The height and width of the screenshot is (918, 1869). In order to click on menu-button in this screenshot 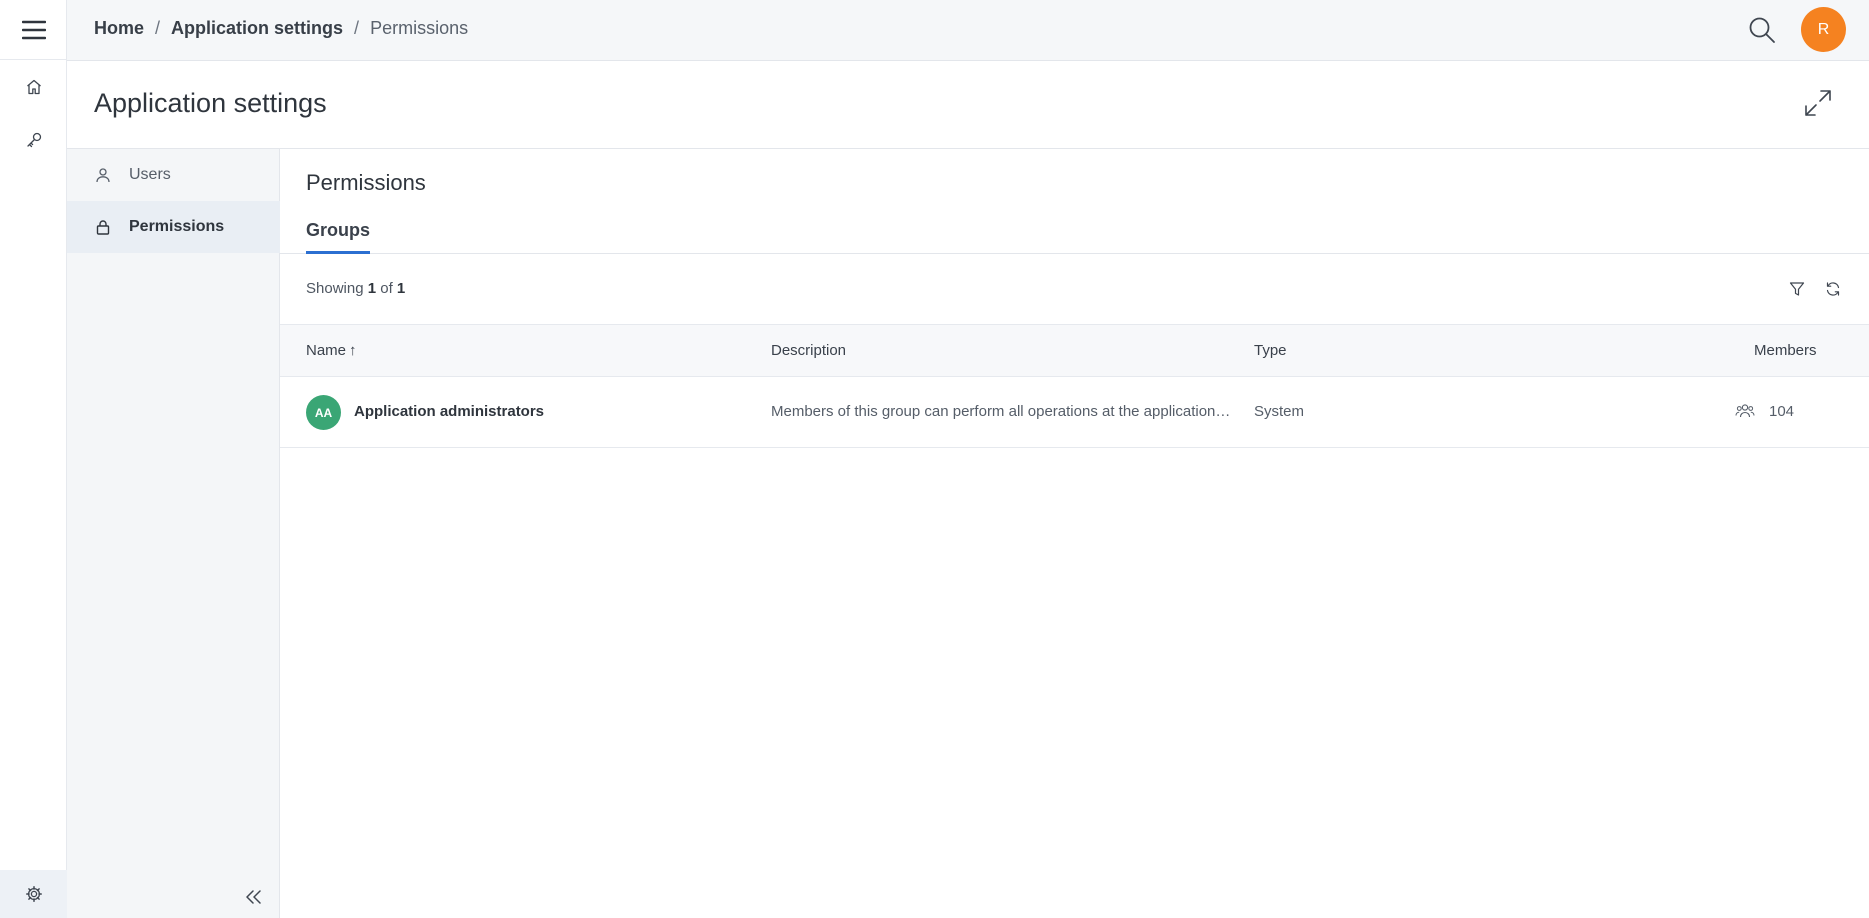, I will do `click(33, 30)`.